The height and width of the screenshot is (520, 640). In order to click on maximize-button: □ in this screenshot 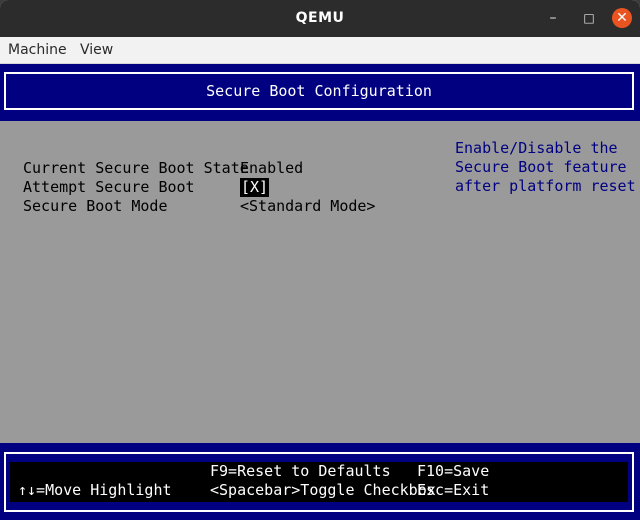, I will do `click(589, 18)`.